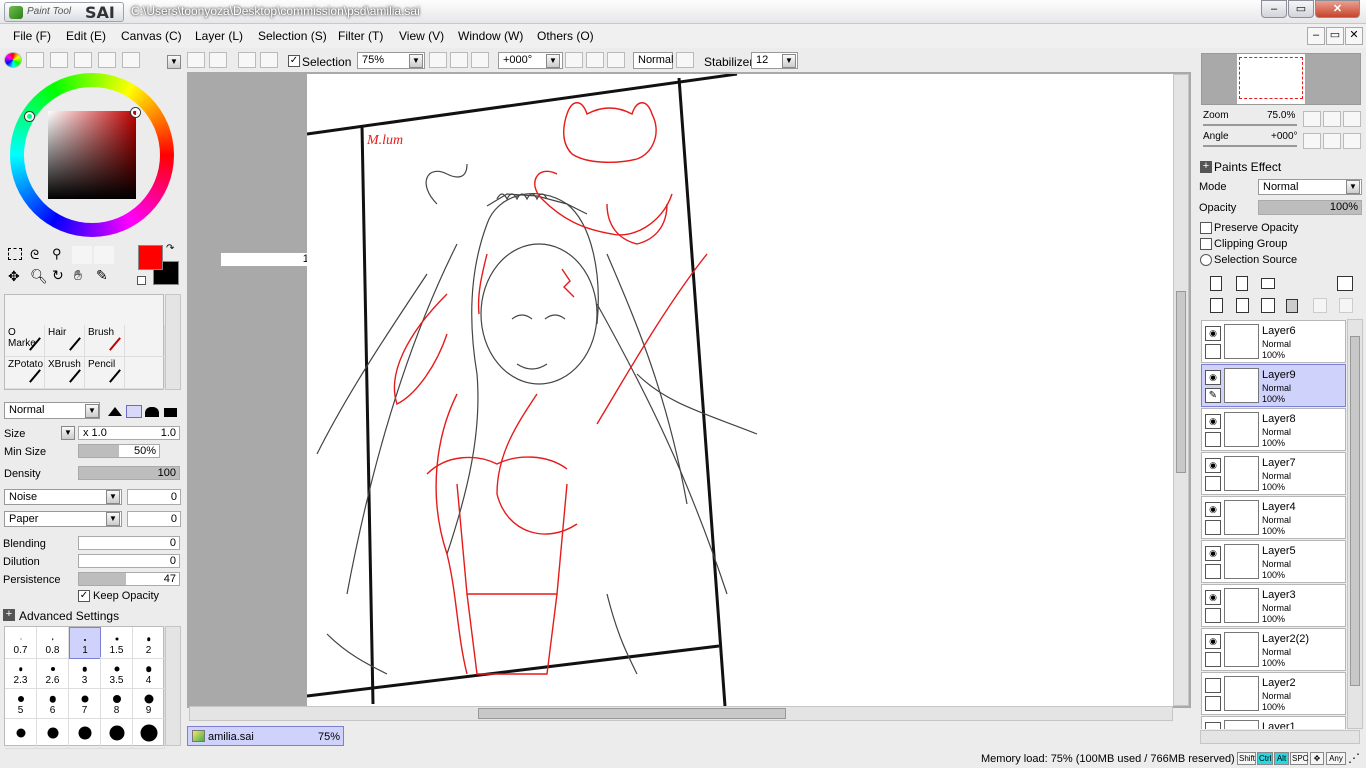  Describe the element at coordinates (65, 373) in the screenshot. I see `tool-xbrush: XBrush` at that location.